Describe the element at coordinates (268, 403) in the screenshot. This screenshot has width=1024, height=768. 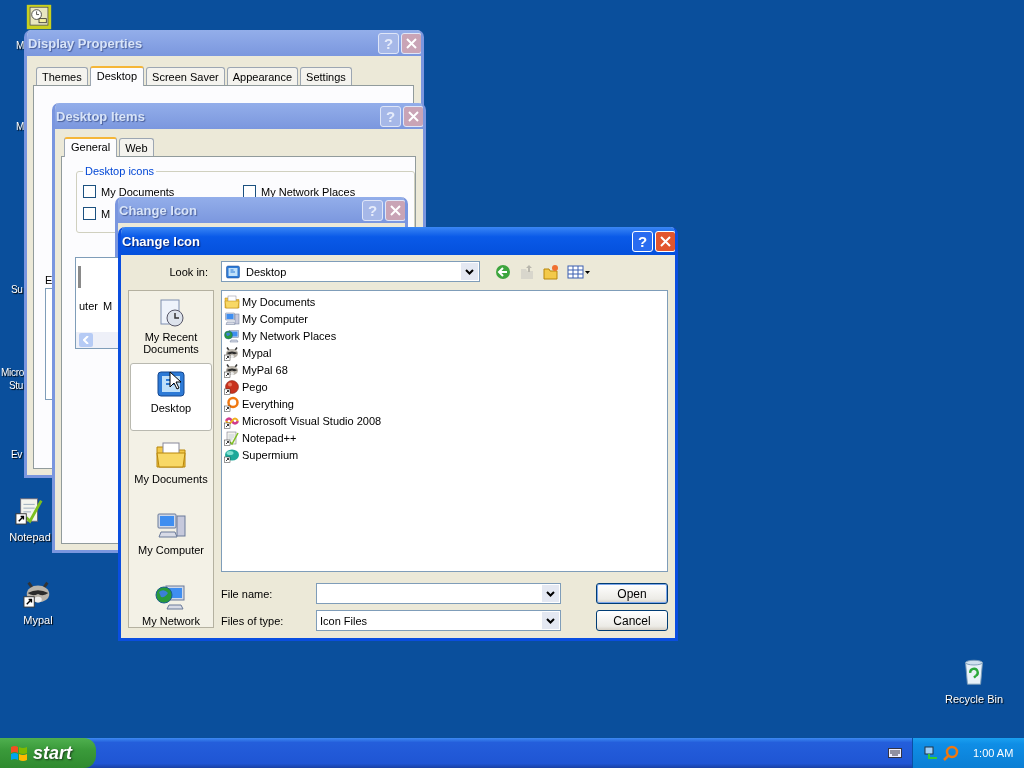
I see `file-name: Everything` at that location.